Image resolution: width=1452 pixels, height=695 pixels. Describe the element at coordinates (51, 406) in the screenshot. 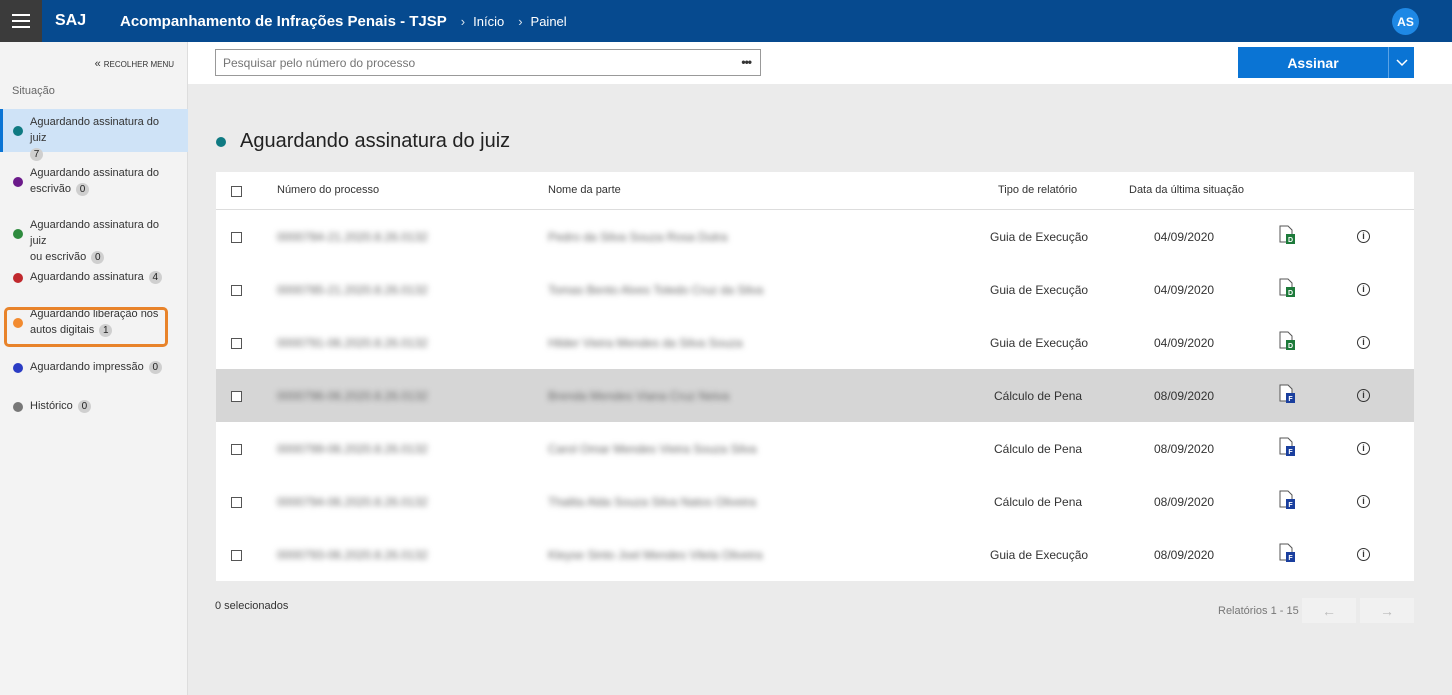

I see `sidebar-item-label: Histórico` at that location.